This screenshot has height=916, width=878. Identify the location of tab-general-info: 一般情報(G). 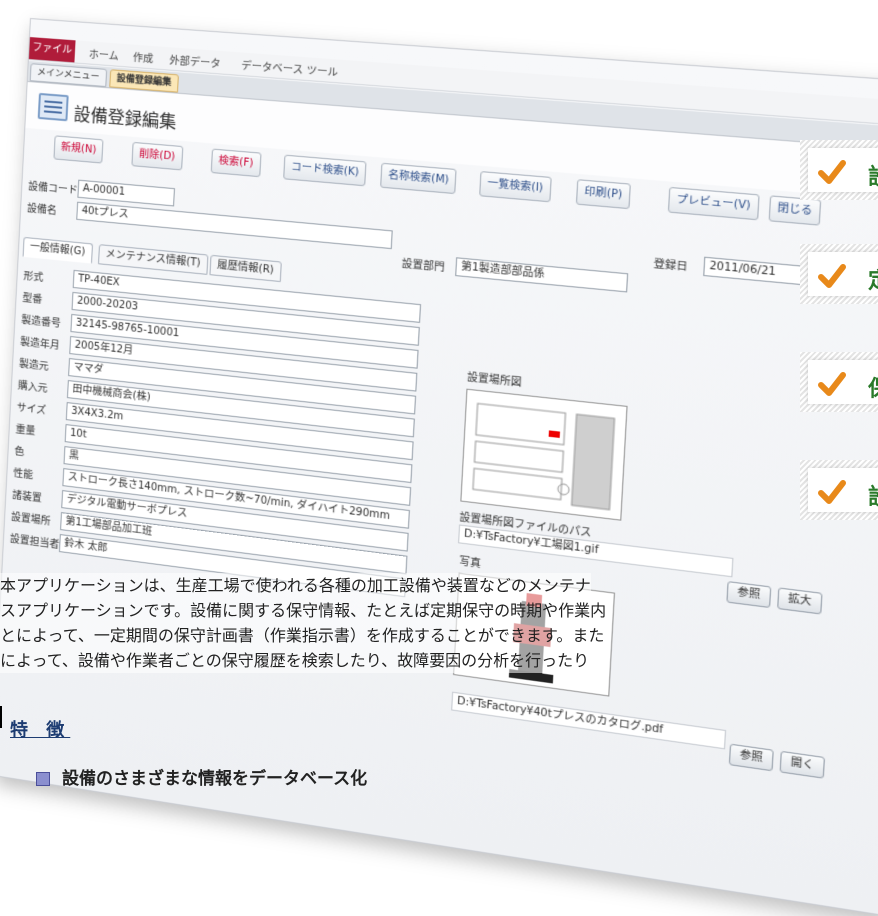
(57, 250).